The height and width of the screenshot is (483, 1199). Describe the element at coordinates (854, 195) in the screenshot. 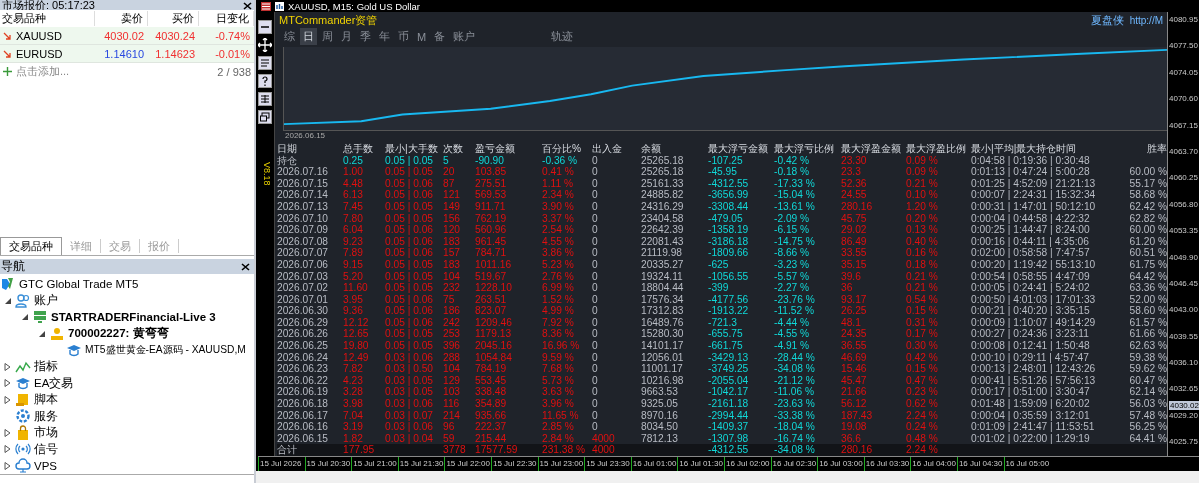

I see `table-cell-text: 24.55` at that location.